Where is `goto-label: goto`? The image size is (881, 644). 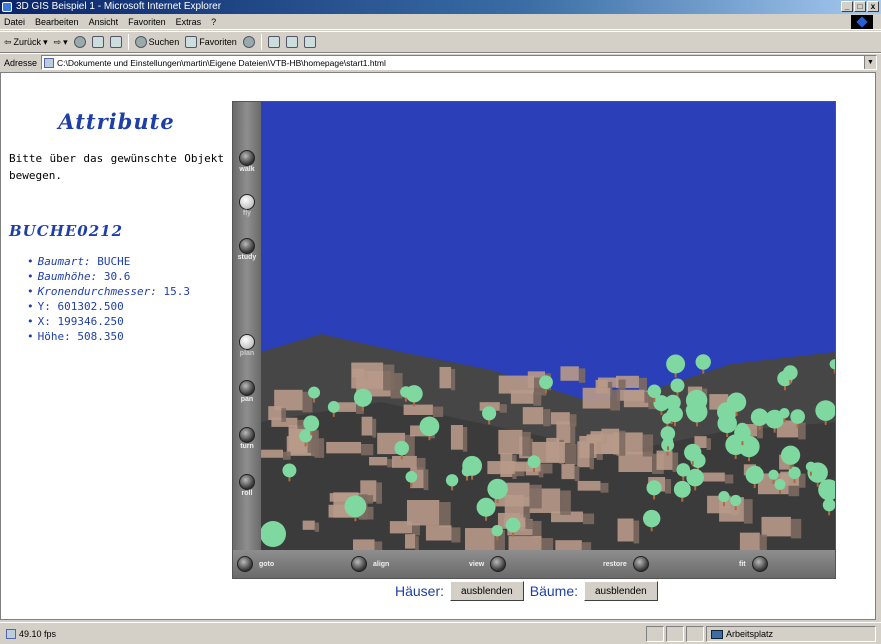
goto-label: goto is located at coordinates (267, 564).